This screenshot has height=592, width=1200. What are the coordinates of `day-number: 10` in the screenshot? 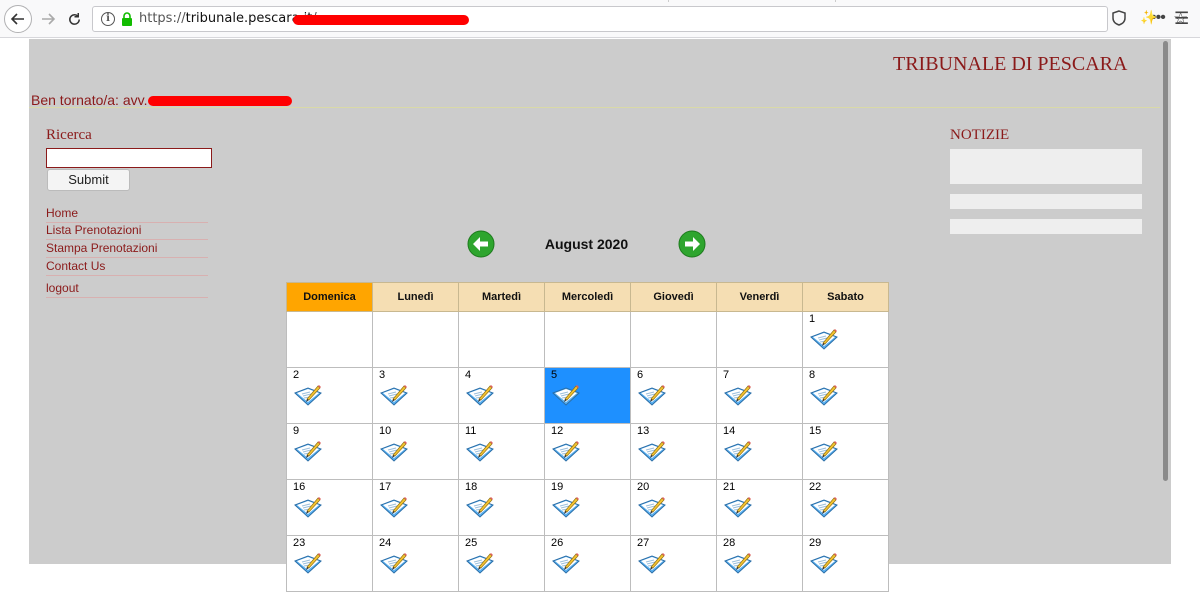 It's located at (385, 431).